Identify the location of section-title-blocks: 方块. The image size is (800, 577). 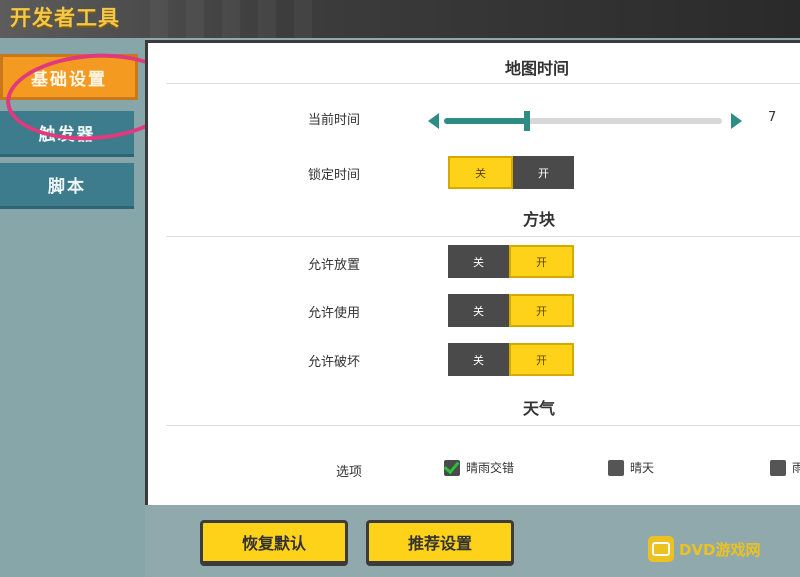
(539, 219).